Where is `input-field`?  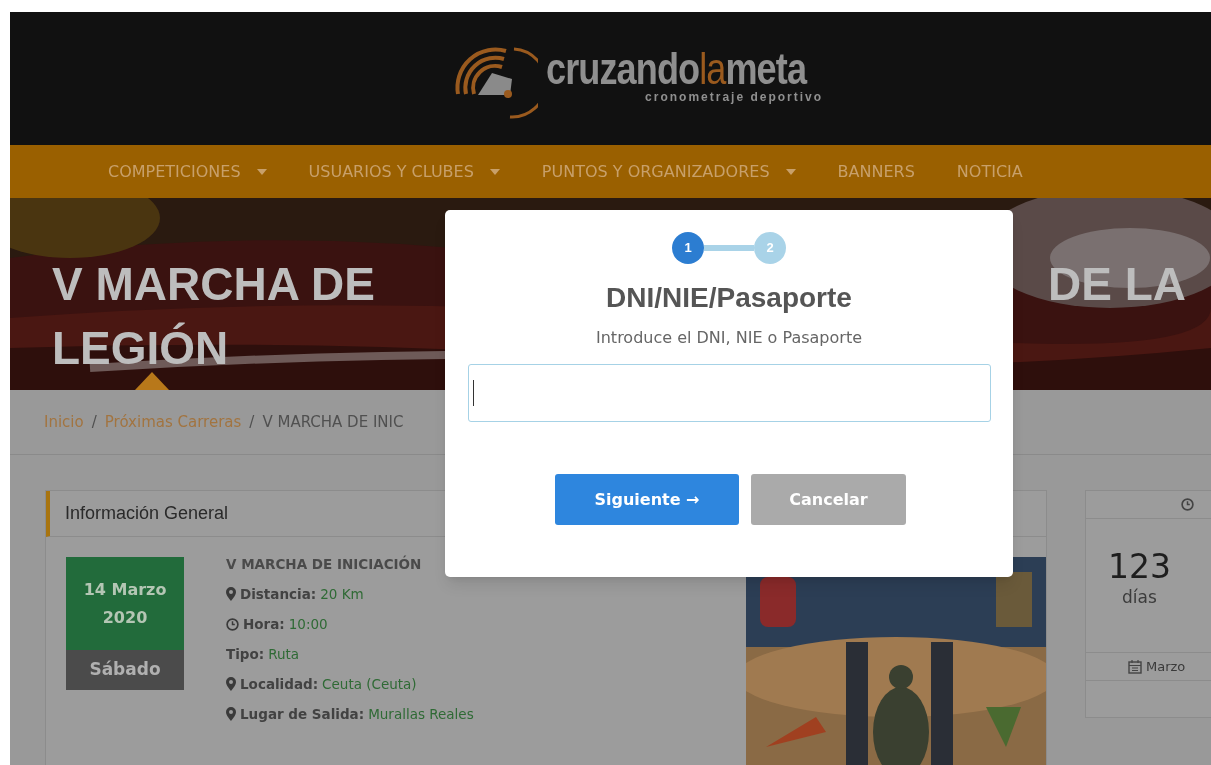 input-field is located at coordinates (729, 393).